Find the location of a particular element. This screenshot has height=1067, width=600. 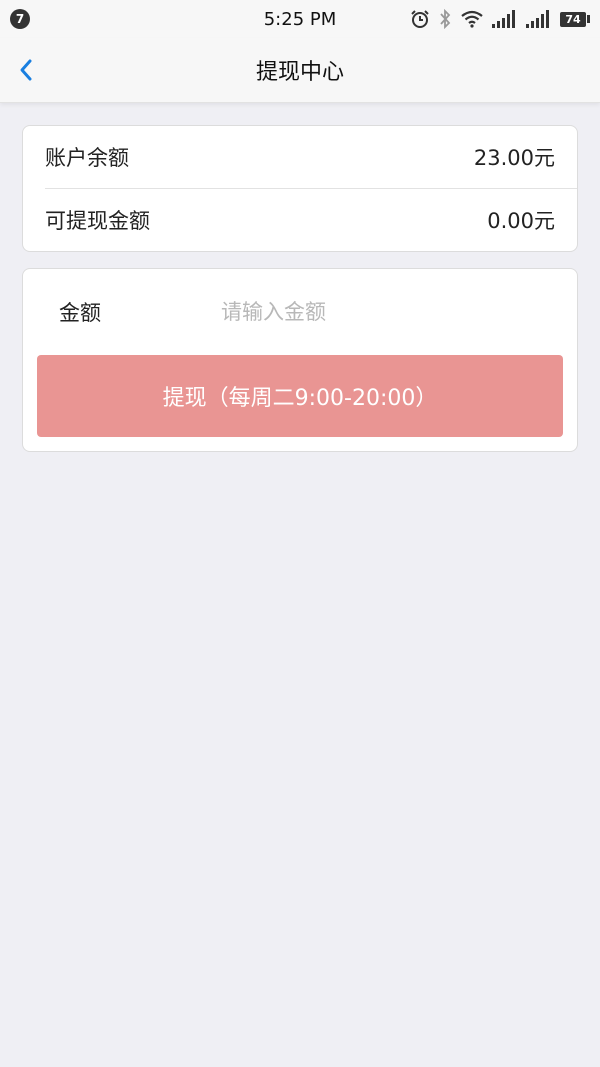

withdrawable-amount-row: 可提现金额 0.00元 is located at coordinates (300, 220).